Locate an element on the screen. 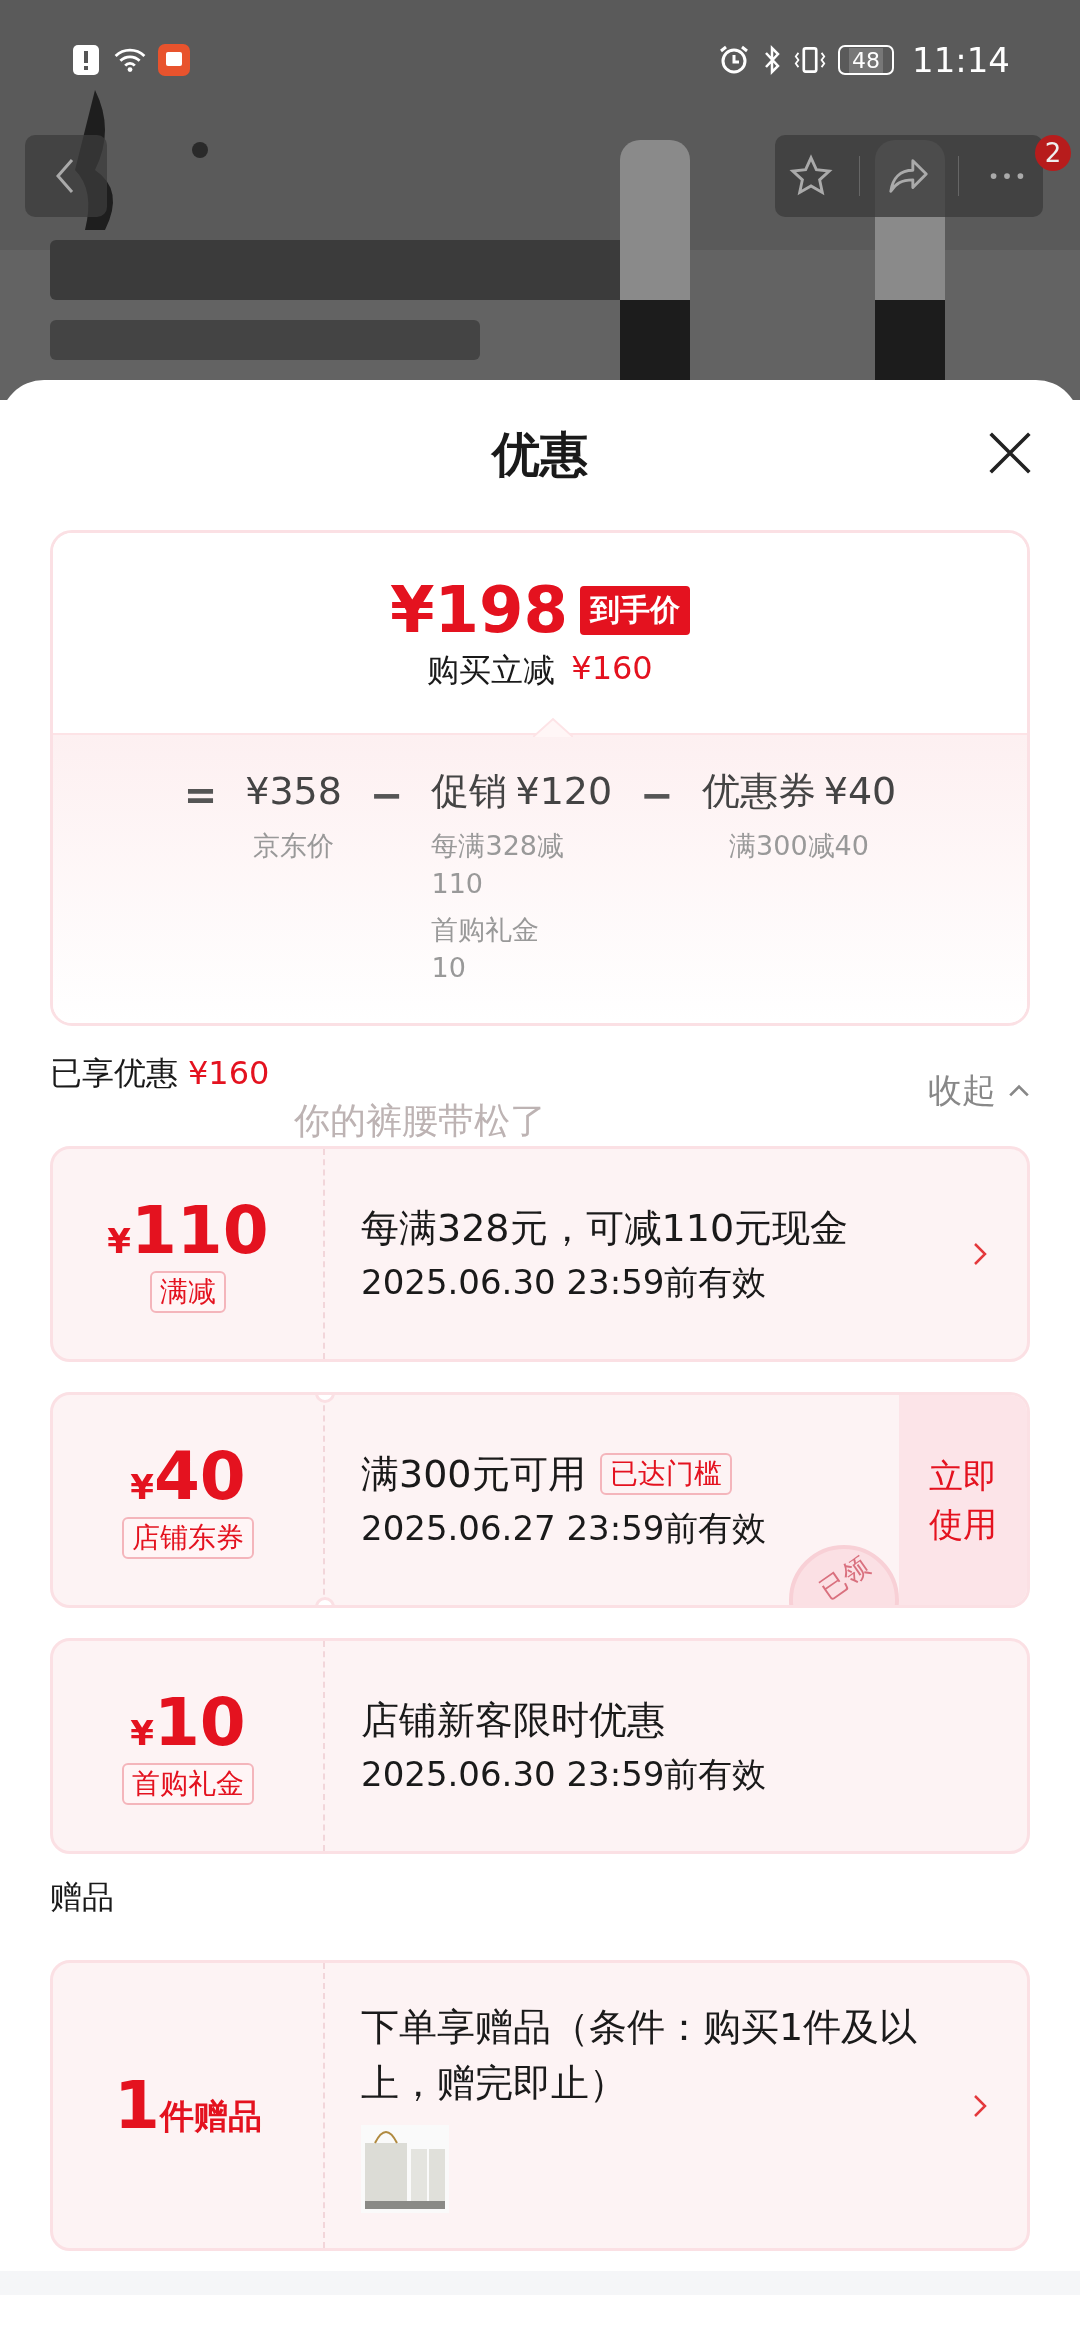  status-tag: 已达门槛 is located at coordinates (665, 1474).